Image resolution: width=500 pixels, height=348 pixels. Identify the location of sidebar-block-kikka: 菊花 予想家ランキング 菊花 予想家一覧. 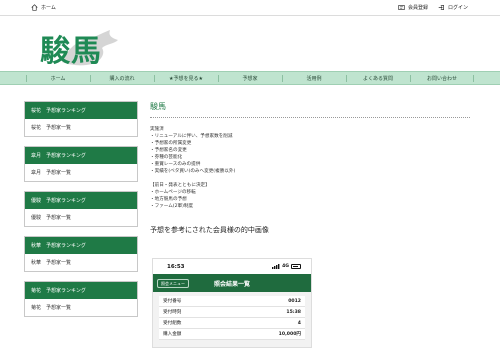
(81, 299).